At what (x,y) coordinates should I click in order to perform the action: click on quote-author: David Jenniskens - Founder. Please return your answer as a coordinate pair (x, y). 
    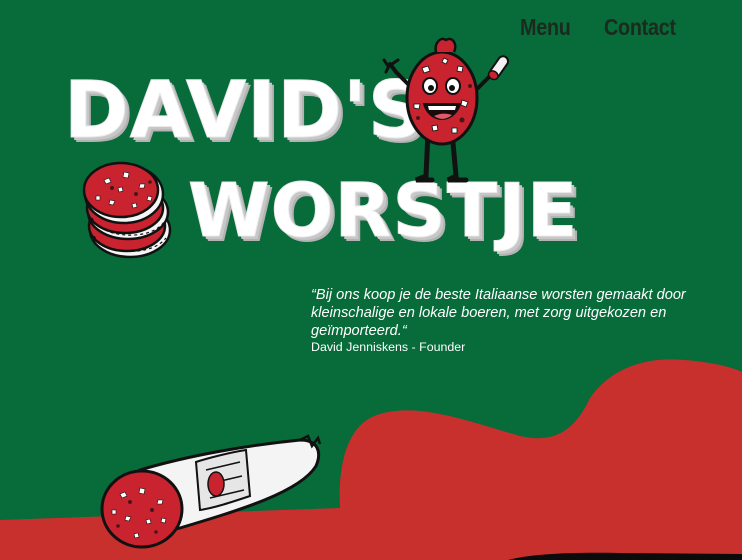
    Looking at the image, I should click on (388, 347).